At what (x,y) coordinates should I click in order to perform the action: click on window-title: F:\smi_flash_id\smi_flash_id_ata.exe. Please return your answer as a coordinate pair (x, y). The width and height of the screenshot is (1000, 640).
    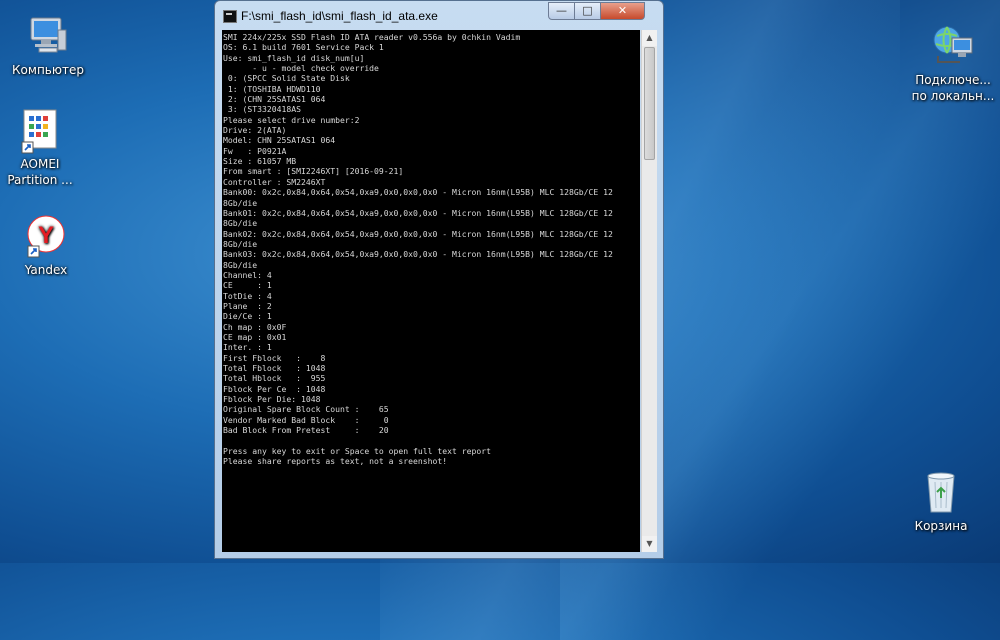
    Looking at the image, I should click on (339, 16).